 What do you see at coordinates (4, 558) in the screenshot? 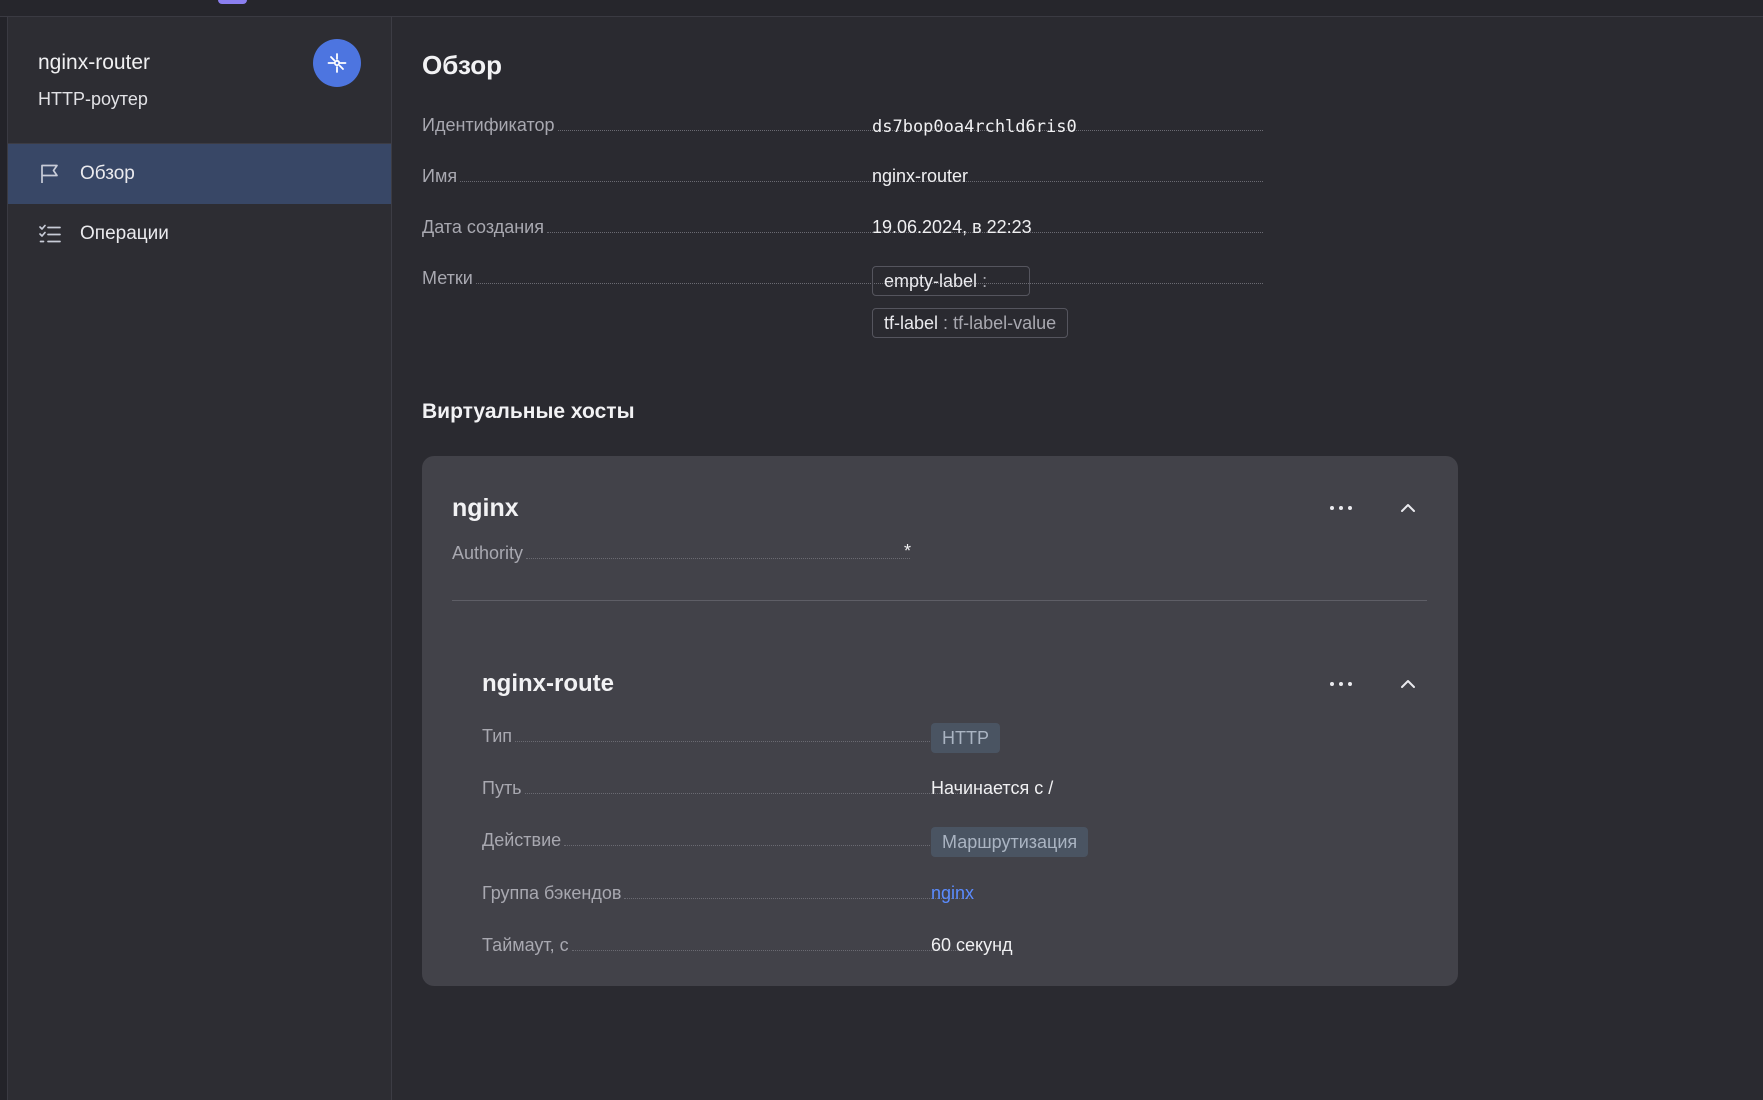
I see `left-rail` at bounding box center [4, 558].